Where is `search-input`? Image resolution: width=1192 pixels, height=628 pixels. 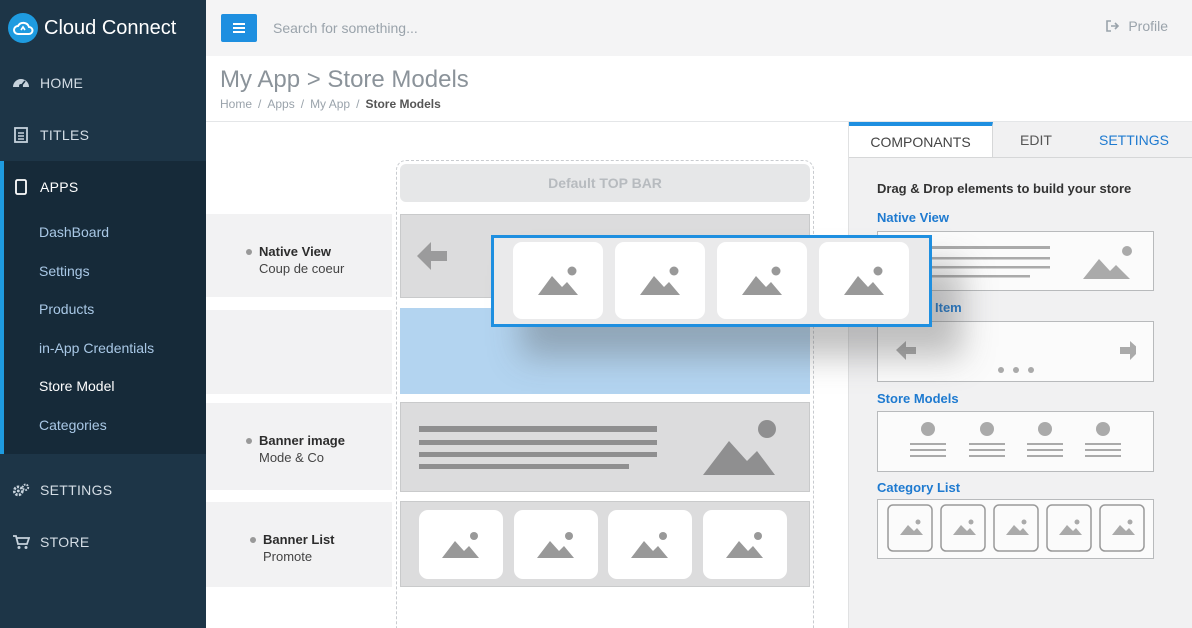
search-input is located at coordinates (473, 28).